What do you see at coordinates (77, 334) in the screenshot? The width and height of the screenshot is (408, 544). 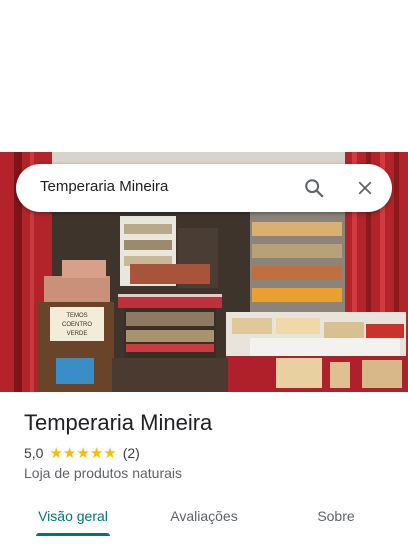 I see `svg-text: VERDE` at bounding box center [77, 334].